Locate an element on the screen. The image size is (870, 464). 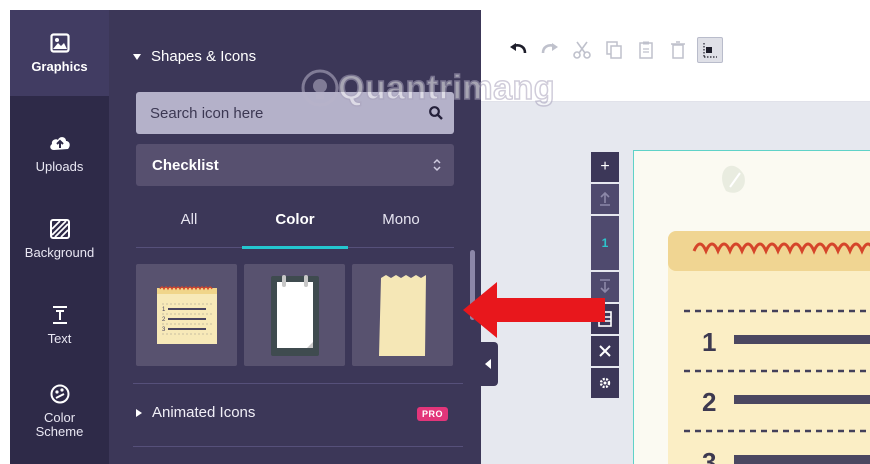
rail-item-label: Uploads is located at coordinates (59, 166).